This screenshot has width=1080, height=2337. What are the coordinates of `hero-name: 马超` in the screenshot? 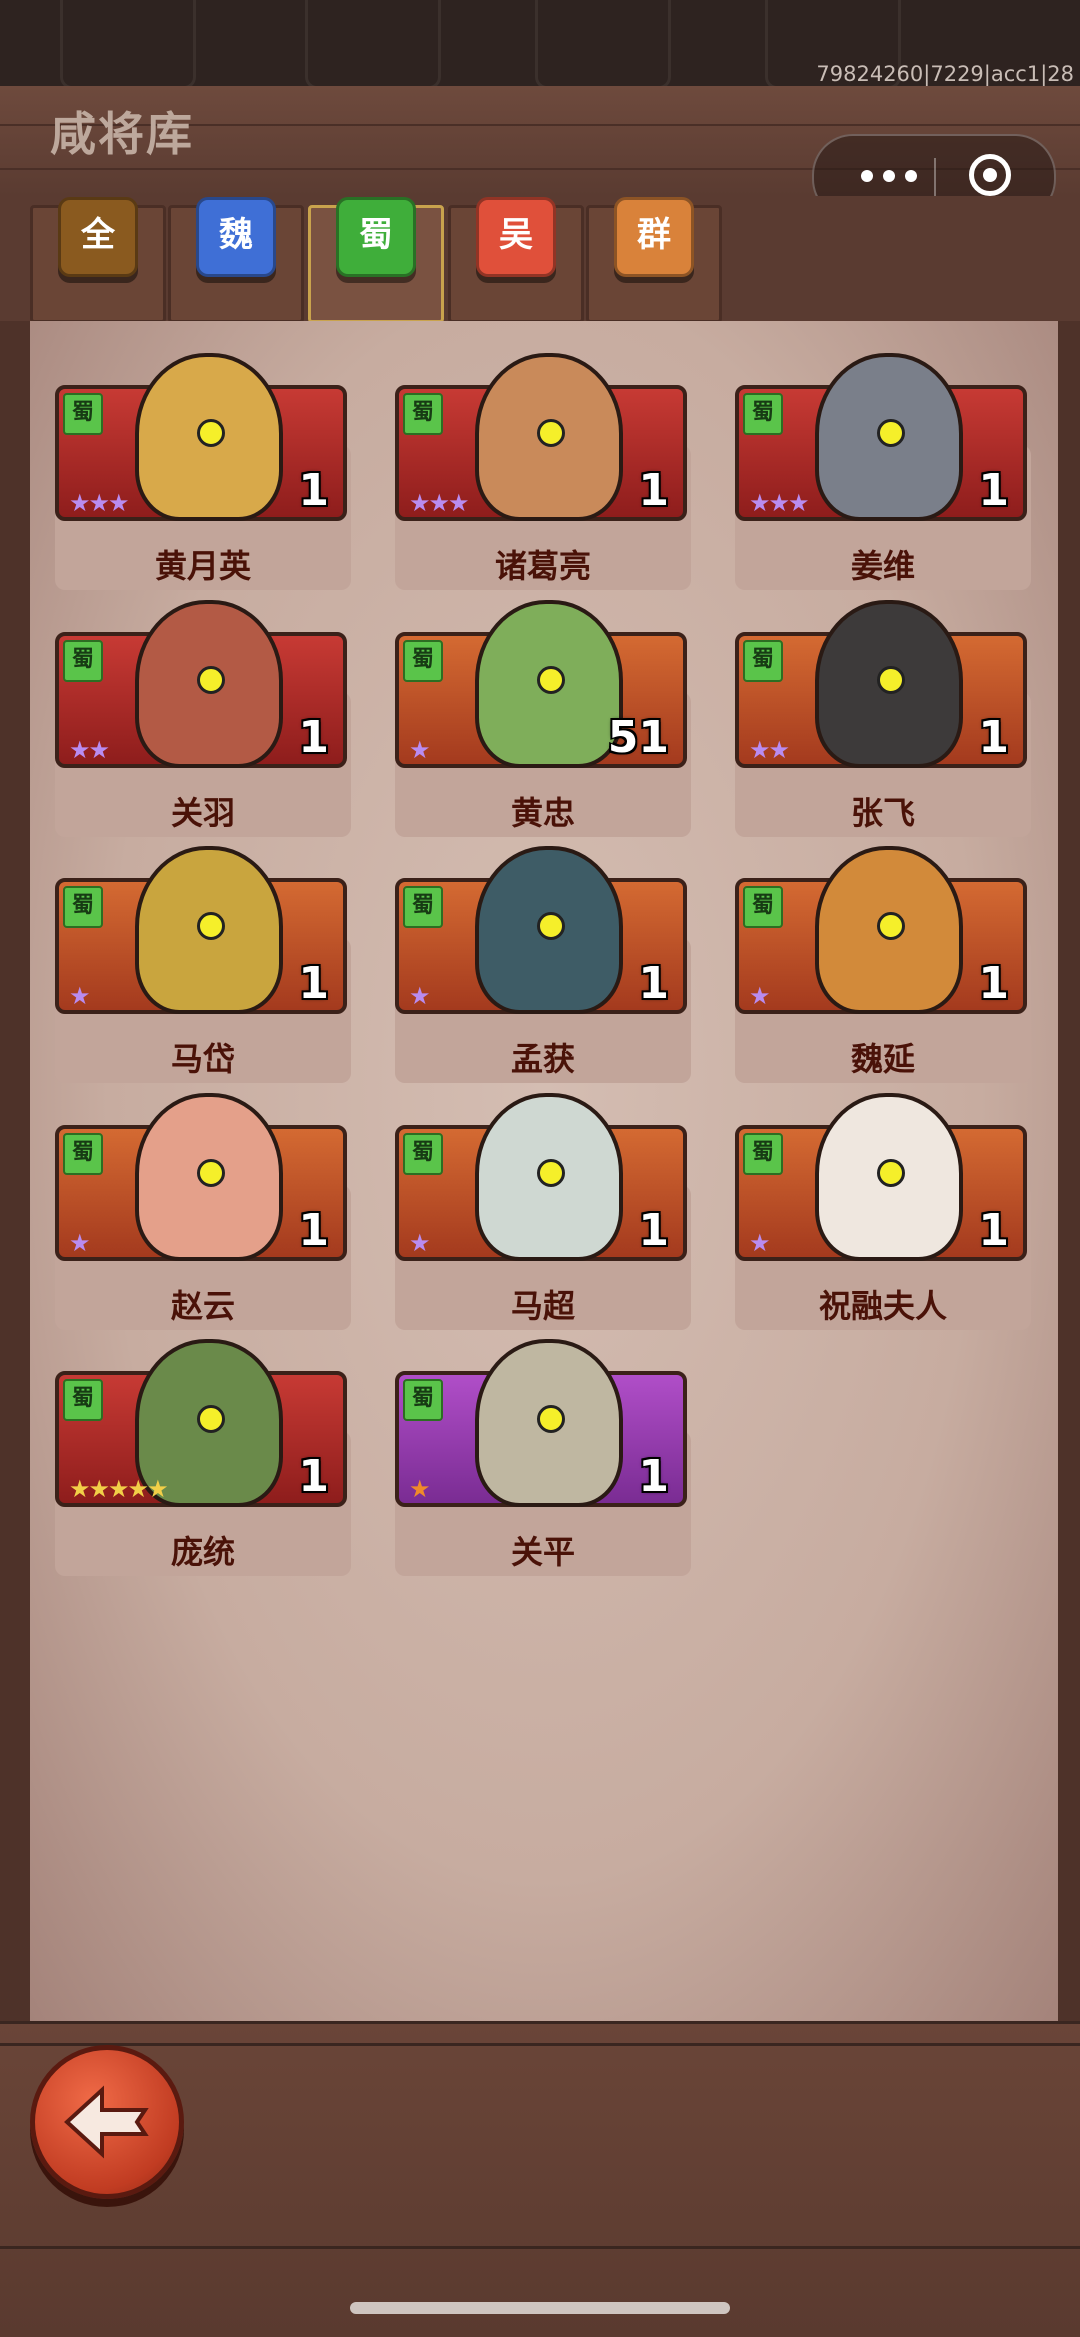 It's located at (542, 1306).